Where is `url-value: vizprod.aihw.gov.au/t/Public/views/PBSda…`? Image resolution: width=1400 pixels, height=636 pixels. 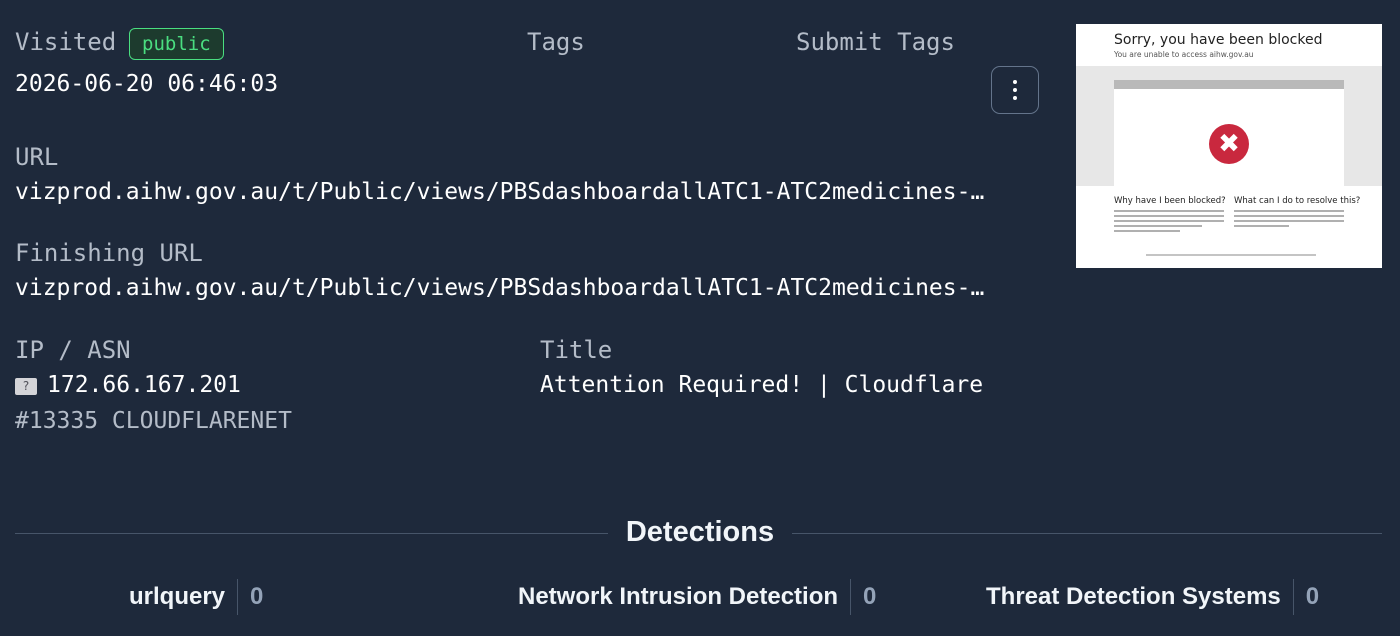
url-value: vizprod.aihw.gov.au/t/Public/views/PBSda… is located at coordinates (525, 192).